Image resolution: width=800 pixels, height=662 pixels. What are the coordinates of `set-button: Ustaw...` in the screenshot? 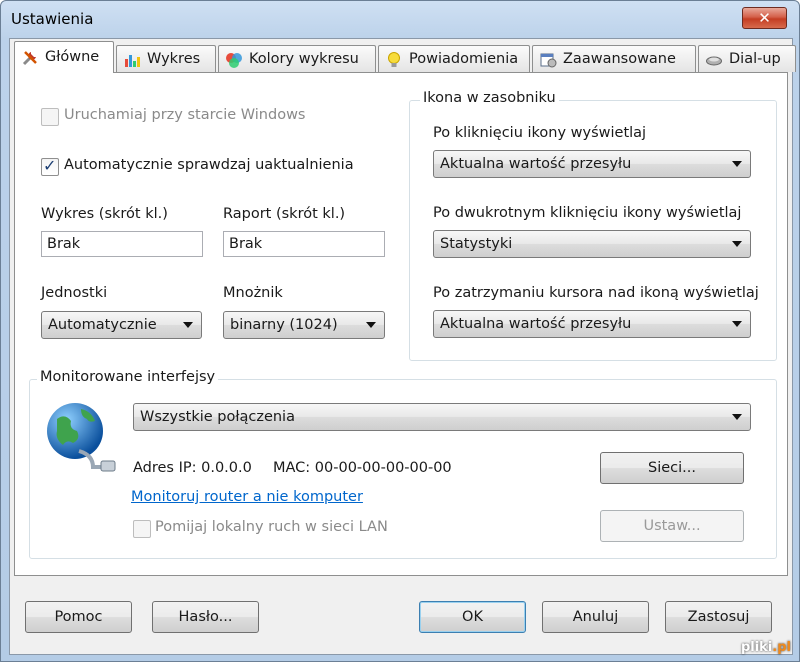 It's located at (672, 526).